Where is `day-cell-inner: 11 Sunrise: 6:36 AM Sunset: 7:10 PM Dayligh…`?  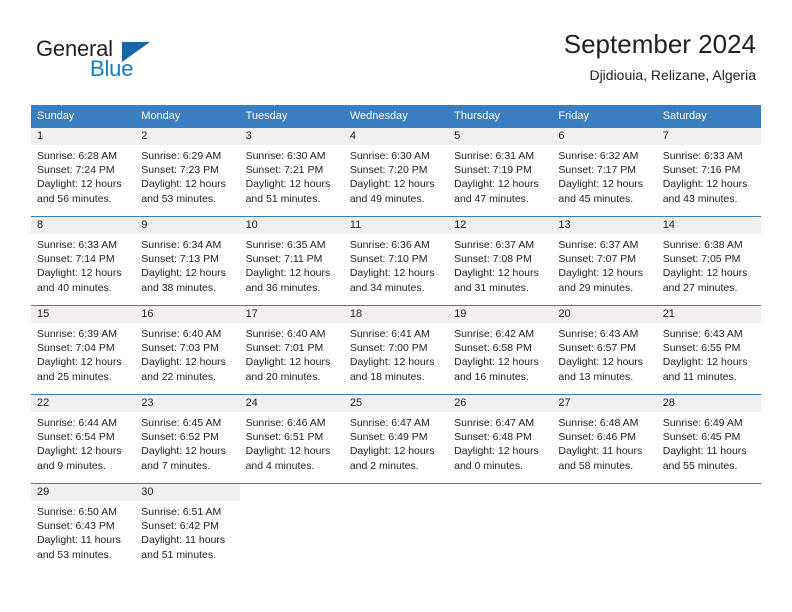
day-cell-inner: 11 Sunrise: 6:36 AM Sunset: 7:10 PM Dayligh… is located at coordinates (396, 261).